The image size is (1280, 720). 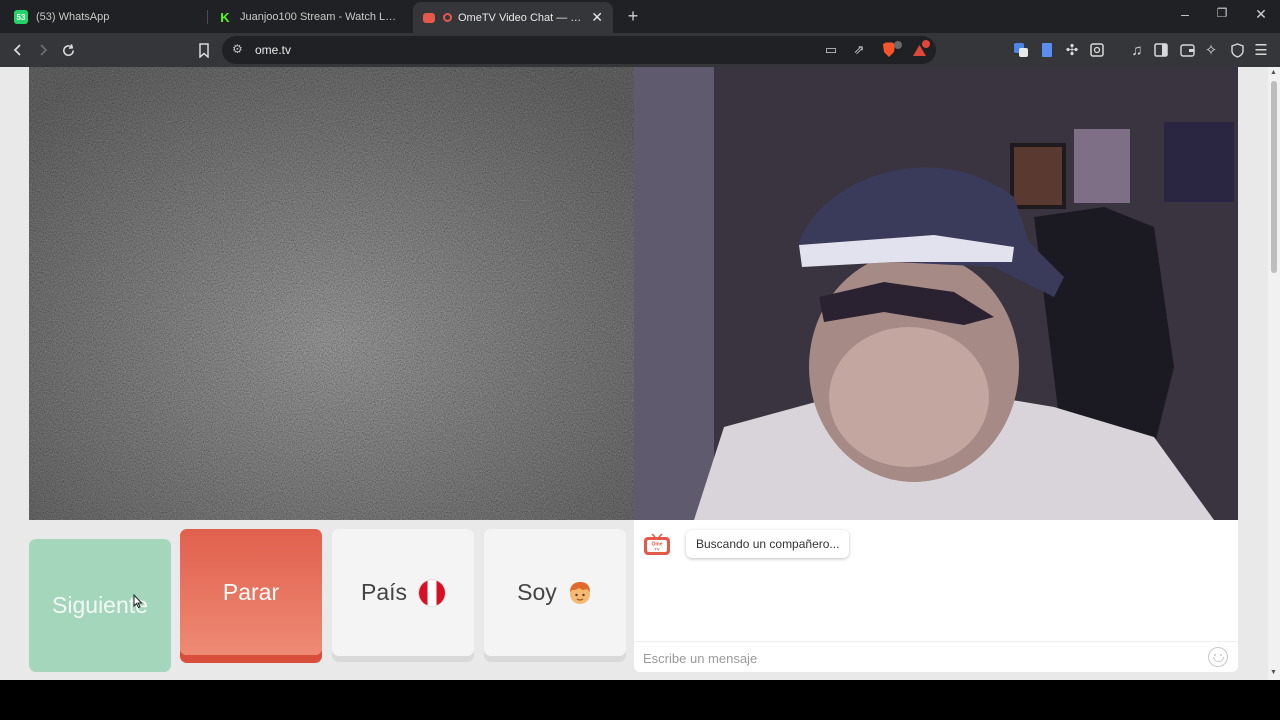 I want to click on stop-button-label: Parar, so click(x=251, y=591).